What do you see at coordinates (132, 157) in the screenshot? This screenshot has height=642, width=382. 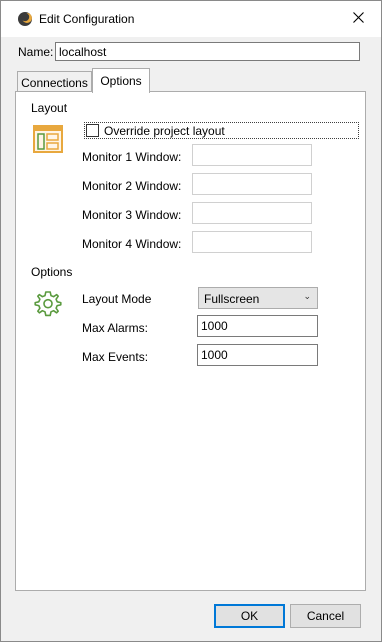 I see `monitor-1-label: Monitor 1 Window:` at bounding box center [132, 157].